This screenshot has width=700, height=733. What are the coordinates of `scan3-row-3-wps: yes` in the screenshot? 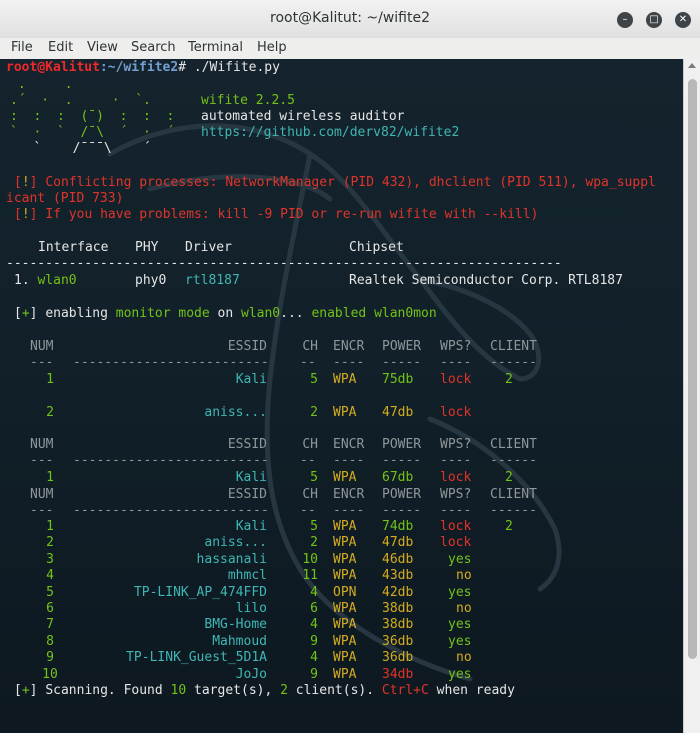 It's located at (460, 559).